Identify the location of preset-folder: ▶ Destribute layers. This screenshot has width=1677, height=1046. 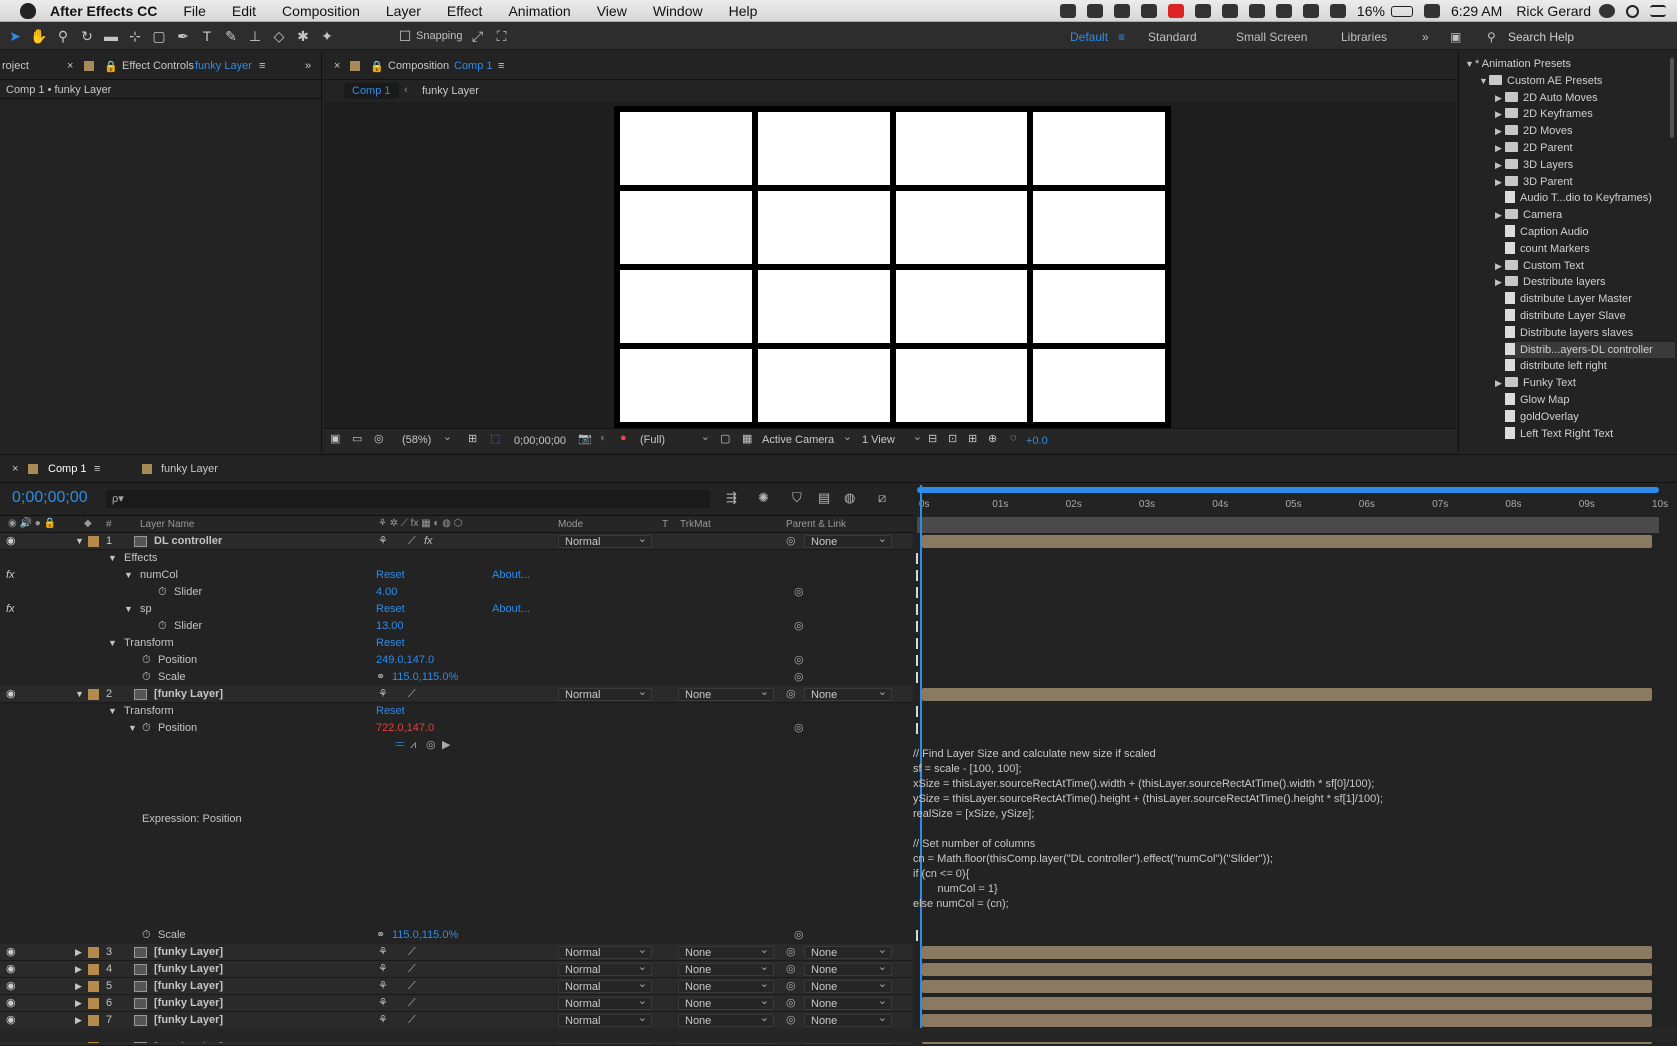
(1550, 282).